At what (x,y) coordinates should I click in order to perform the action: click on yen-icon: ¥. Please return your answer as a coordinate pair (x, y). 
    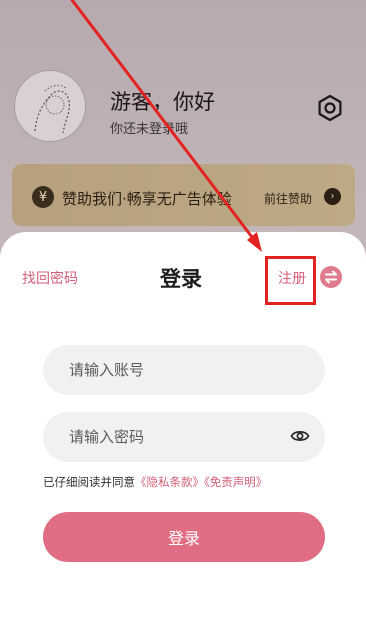
    Looking at the image, I should click on (43, 197).